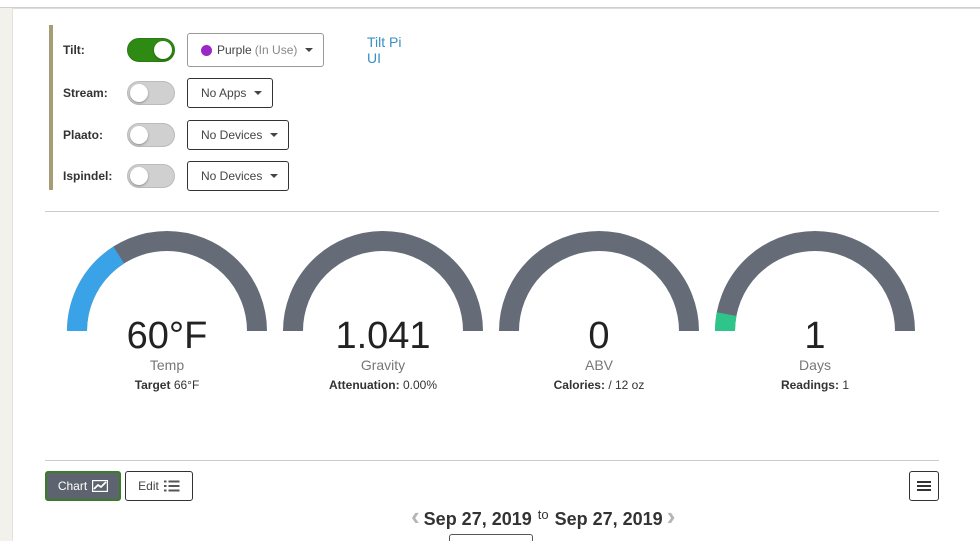  What do you see at coordinates (415, 516) in the screenshot?
I see `chevron-left-icon: ‹` at bounding box center [415, 516].